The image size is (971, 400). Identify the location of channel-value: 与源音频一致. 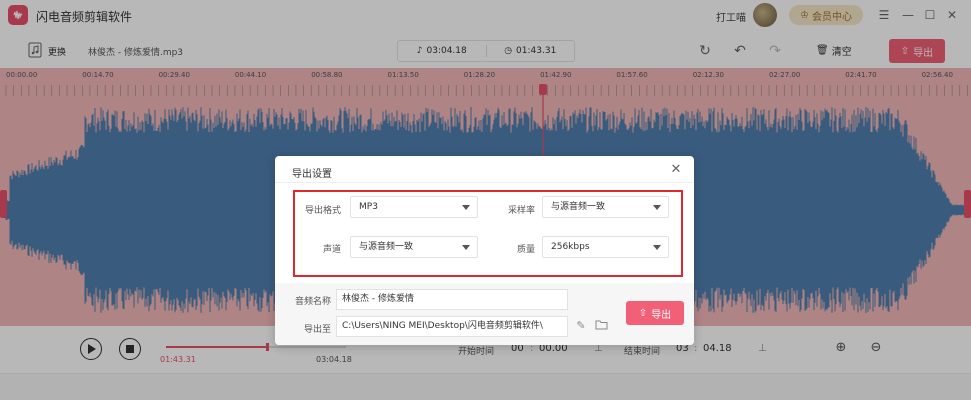
(386, 247).